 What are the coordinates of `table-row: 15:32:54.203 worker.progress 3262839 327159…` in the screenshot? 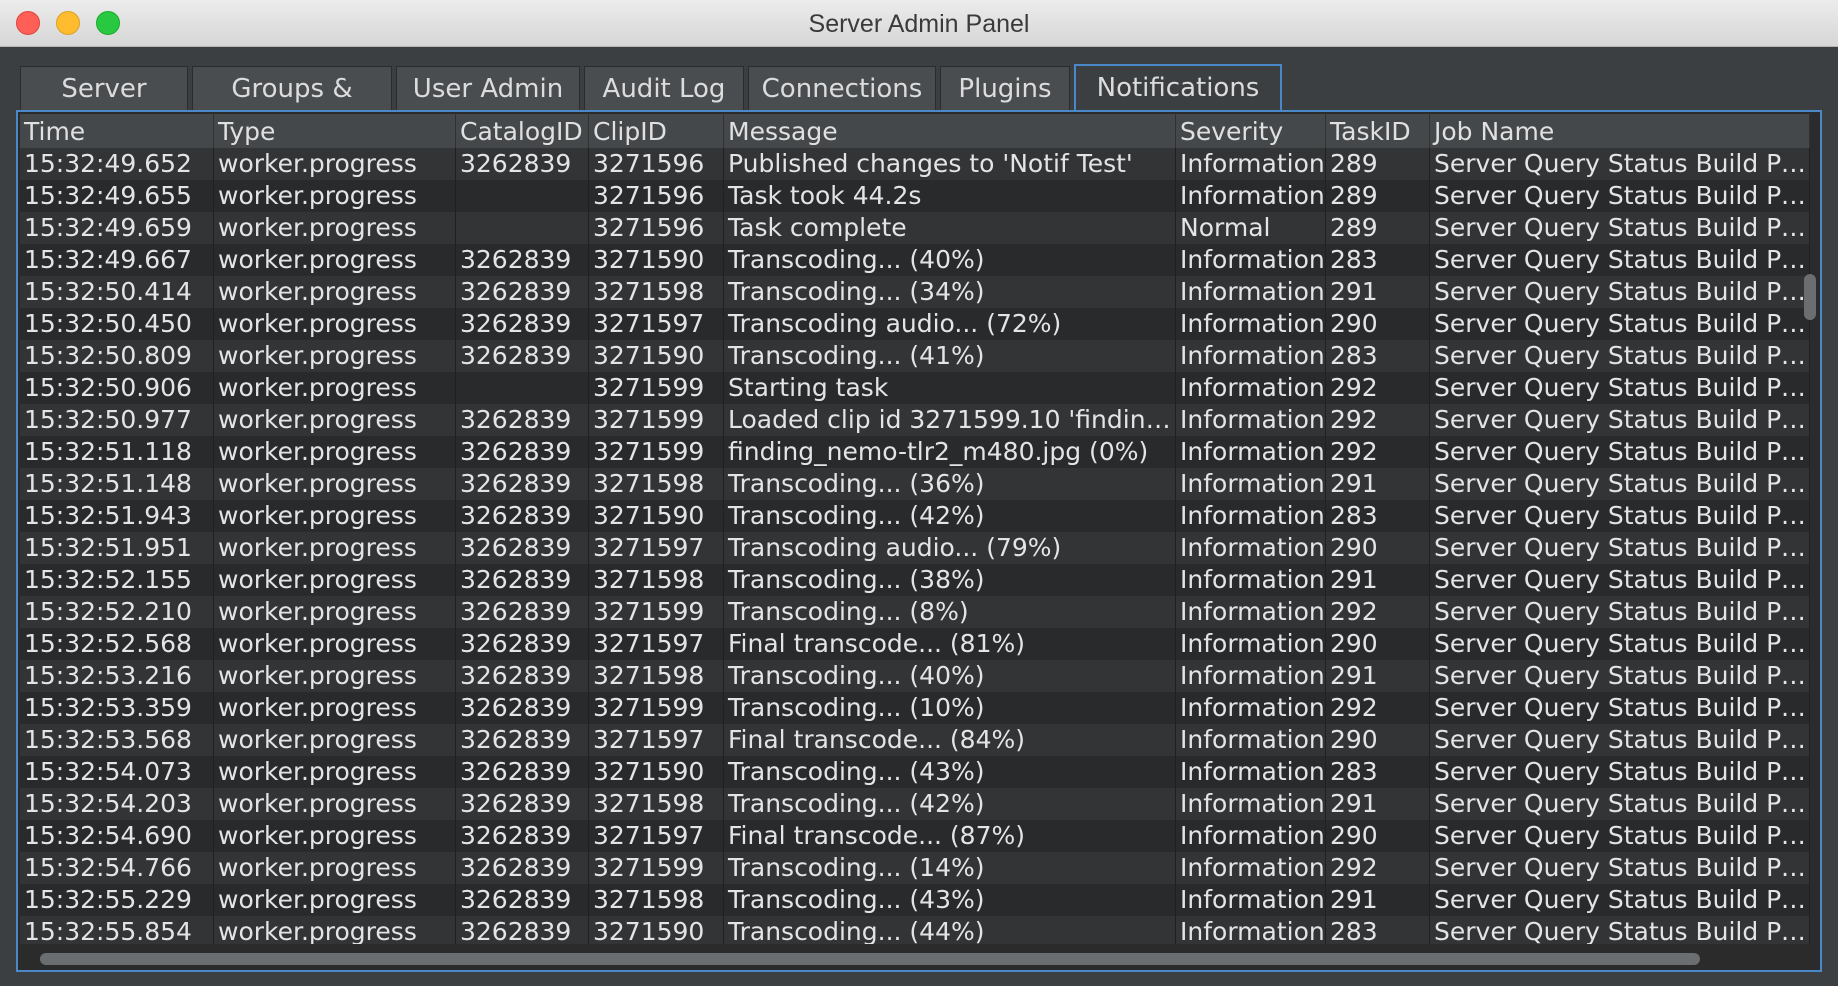 It's located at (915, 804).